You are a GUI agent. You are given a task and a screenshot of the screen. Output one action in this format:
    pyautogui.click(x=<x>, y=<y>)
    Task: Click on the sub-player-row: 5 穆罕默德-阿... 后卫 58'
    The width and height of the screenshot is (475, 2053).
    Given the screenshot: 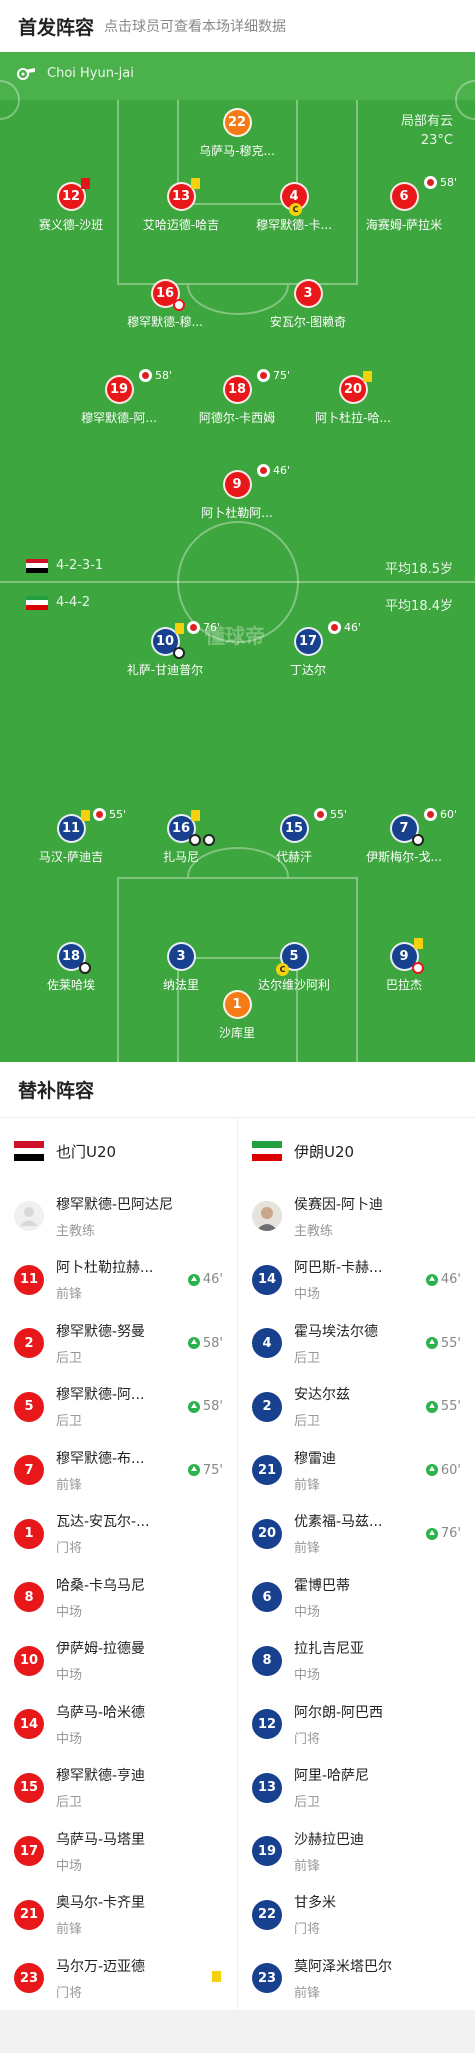 What is the action you would take?
    pyautogui.click(x=118, y=1407)
    